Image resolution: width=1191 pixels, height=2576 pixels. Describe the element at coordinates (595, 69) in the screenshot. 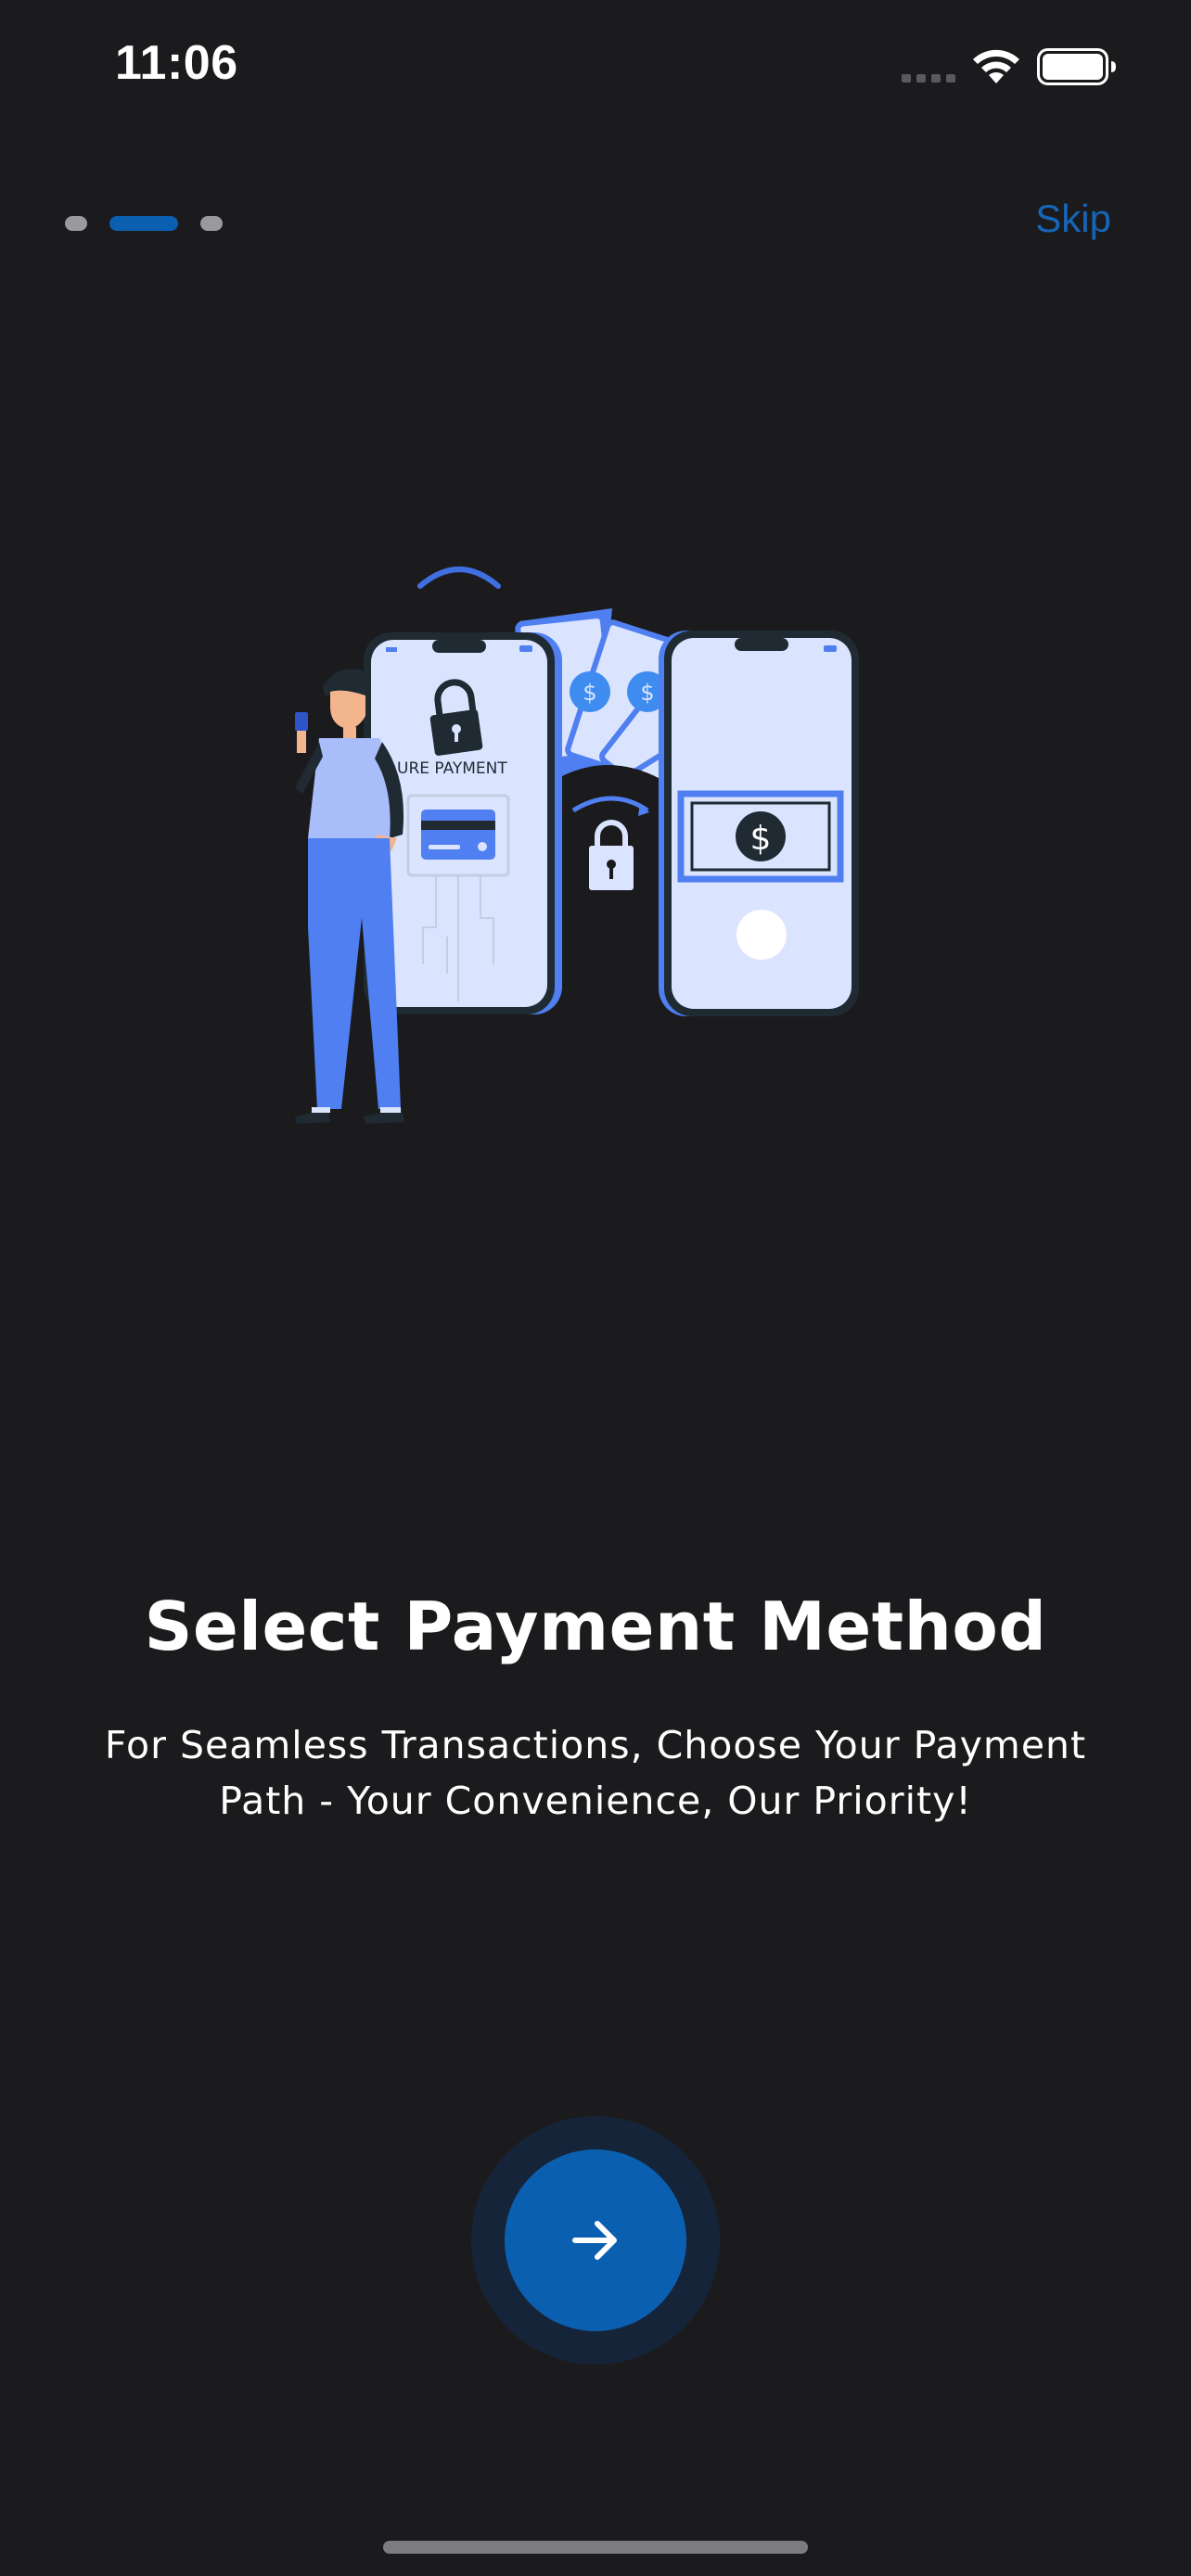

I see `status-bar: 11:06` at that location.